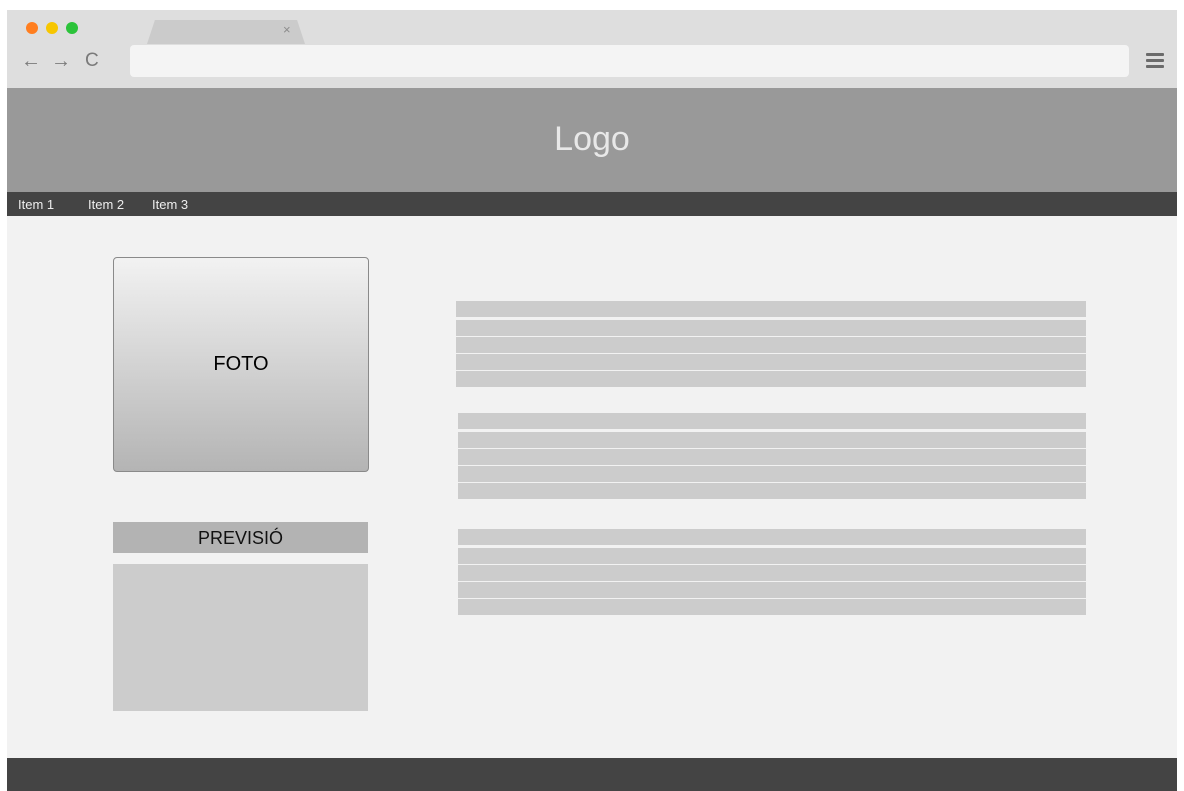  I want to click on browser-tab: ×, so click(226, 32).